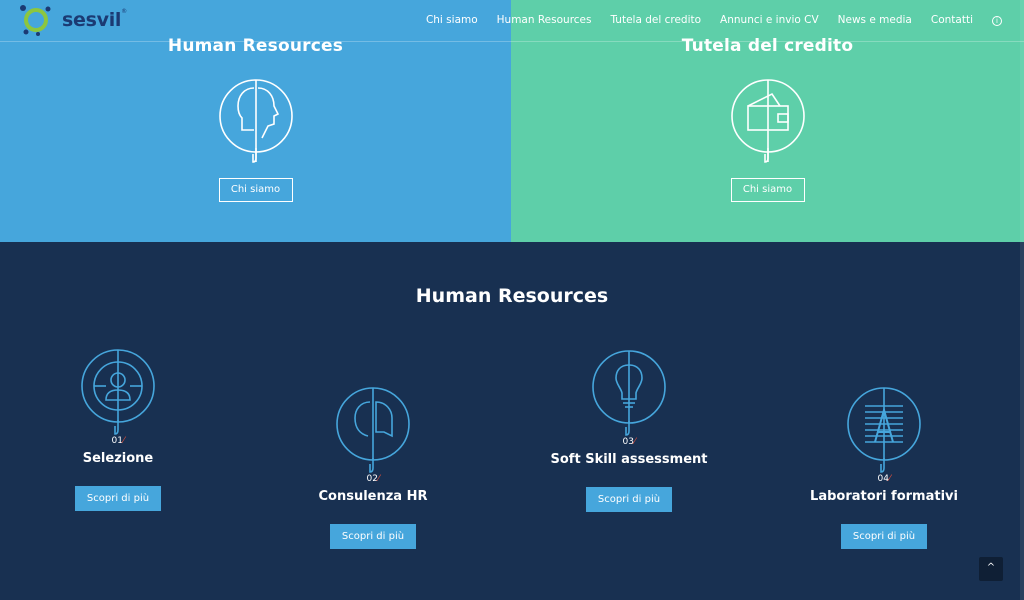  Describe the element at coordinates (255, 190) in the screenshot. I see `hero-left-button: Chi siamo` at that location.